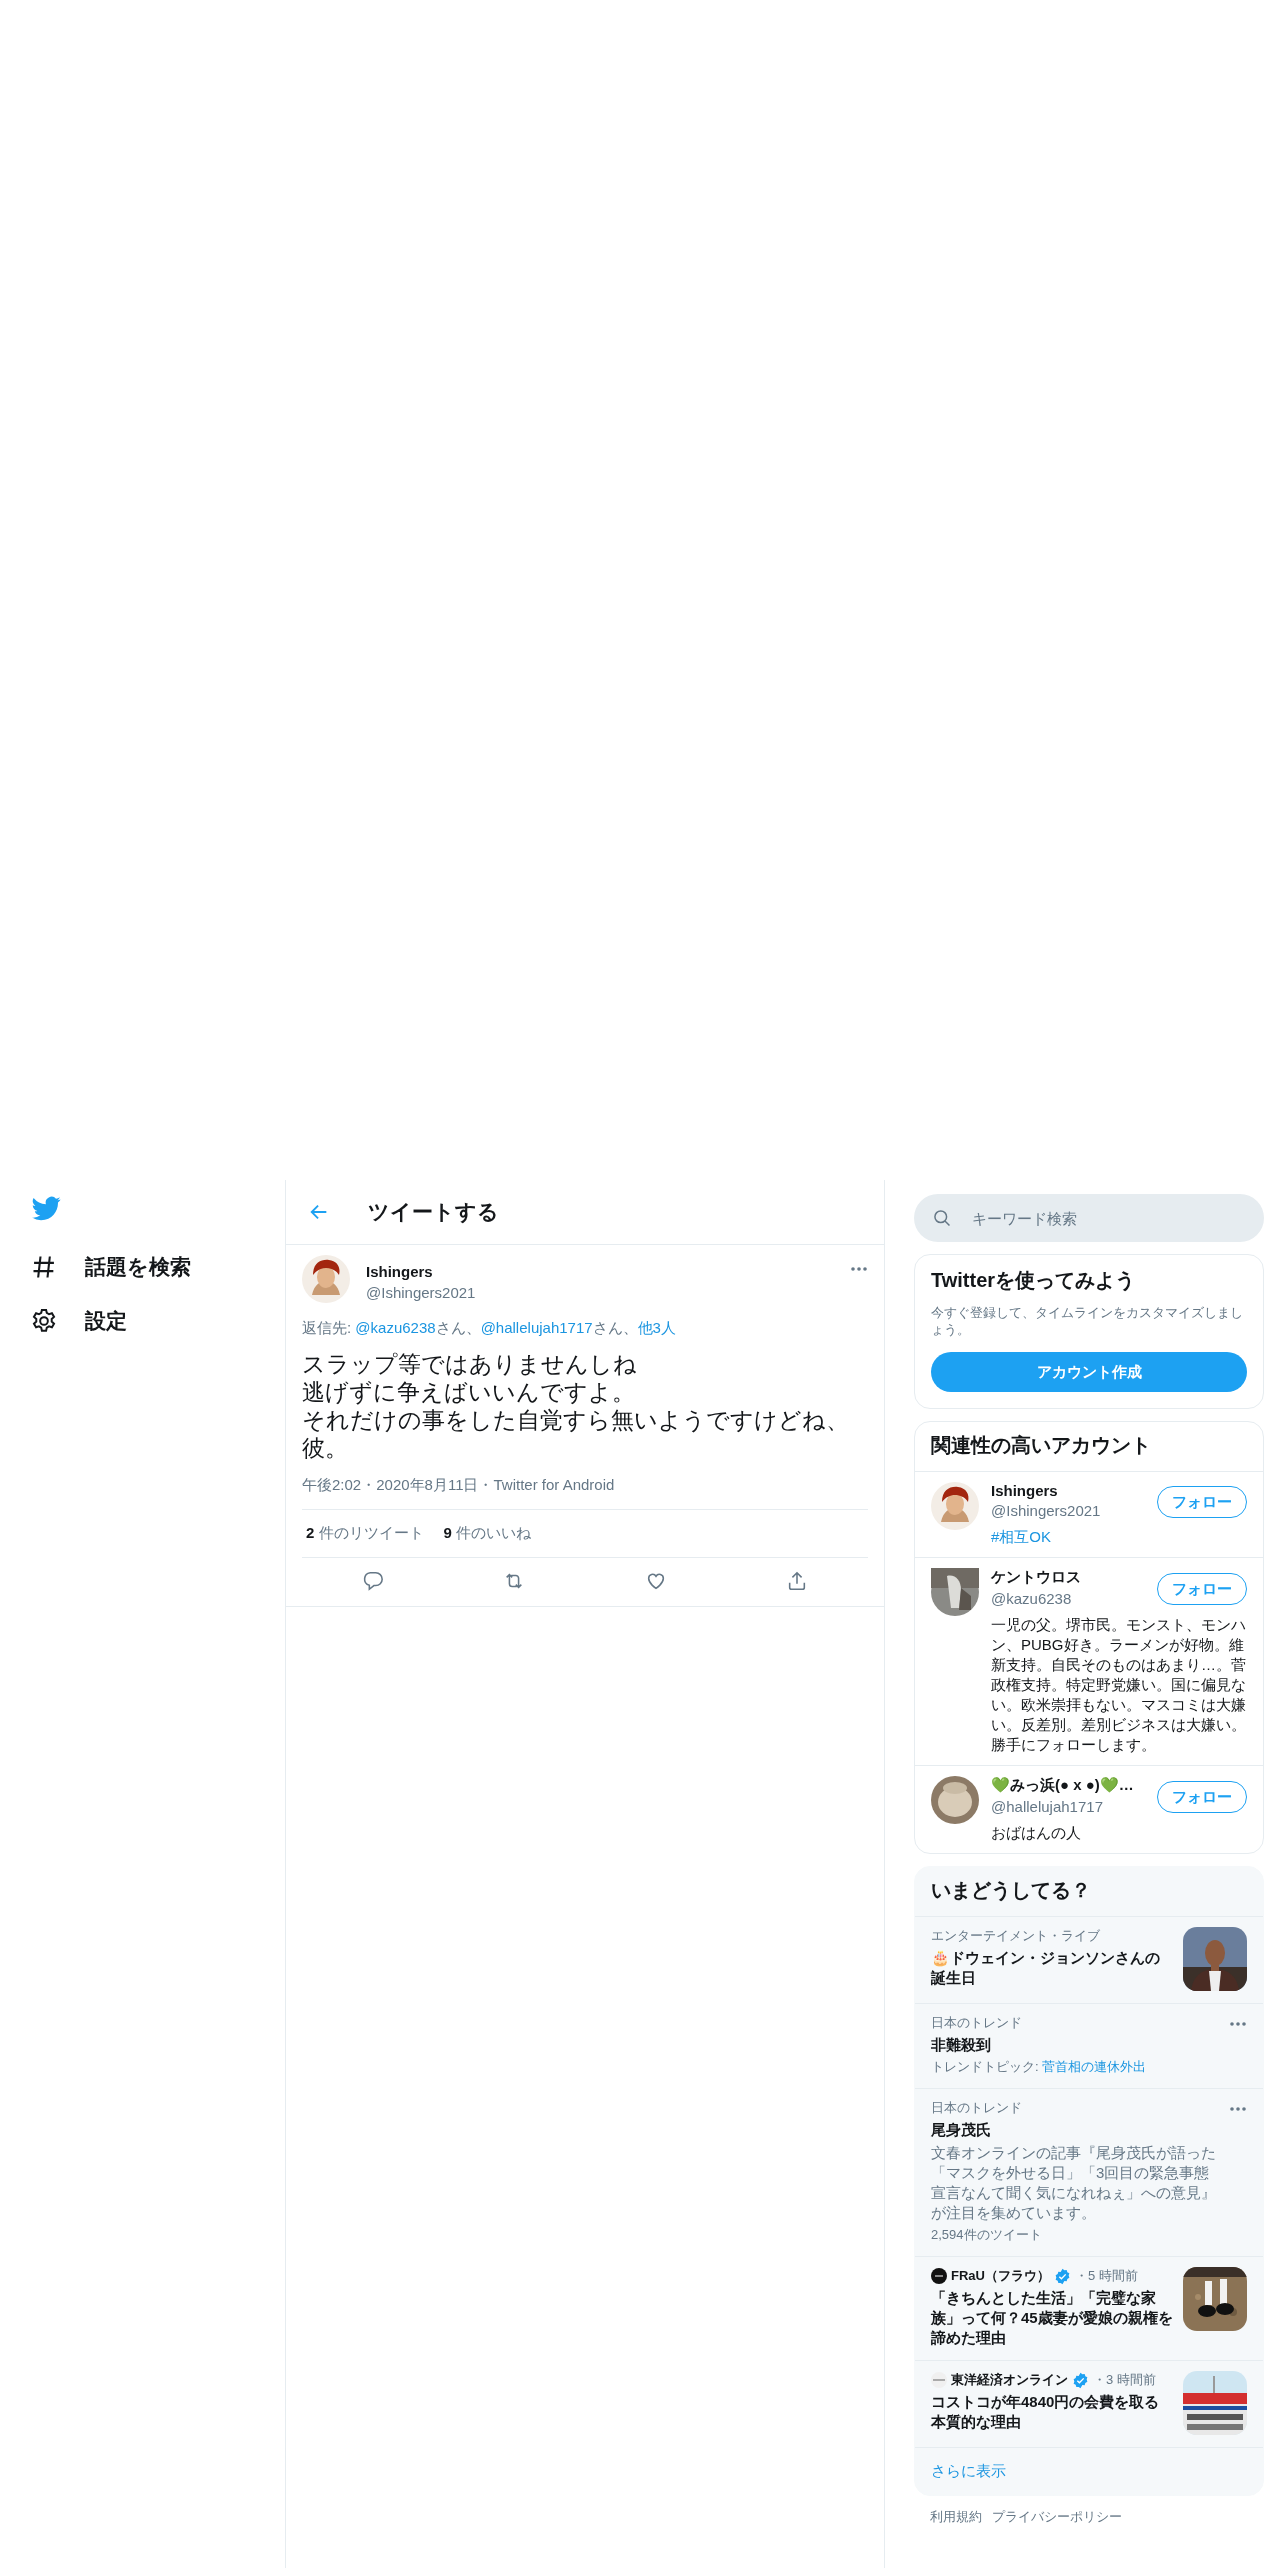  What do you see at coordinates (1039, 2067) in the screenshot?
I see `trend-topic: トレンドトピック: 菅首相の連休外出` at bounding box center [1039, 2067].